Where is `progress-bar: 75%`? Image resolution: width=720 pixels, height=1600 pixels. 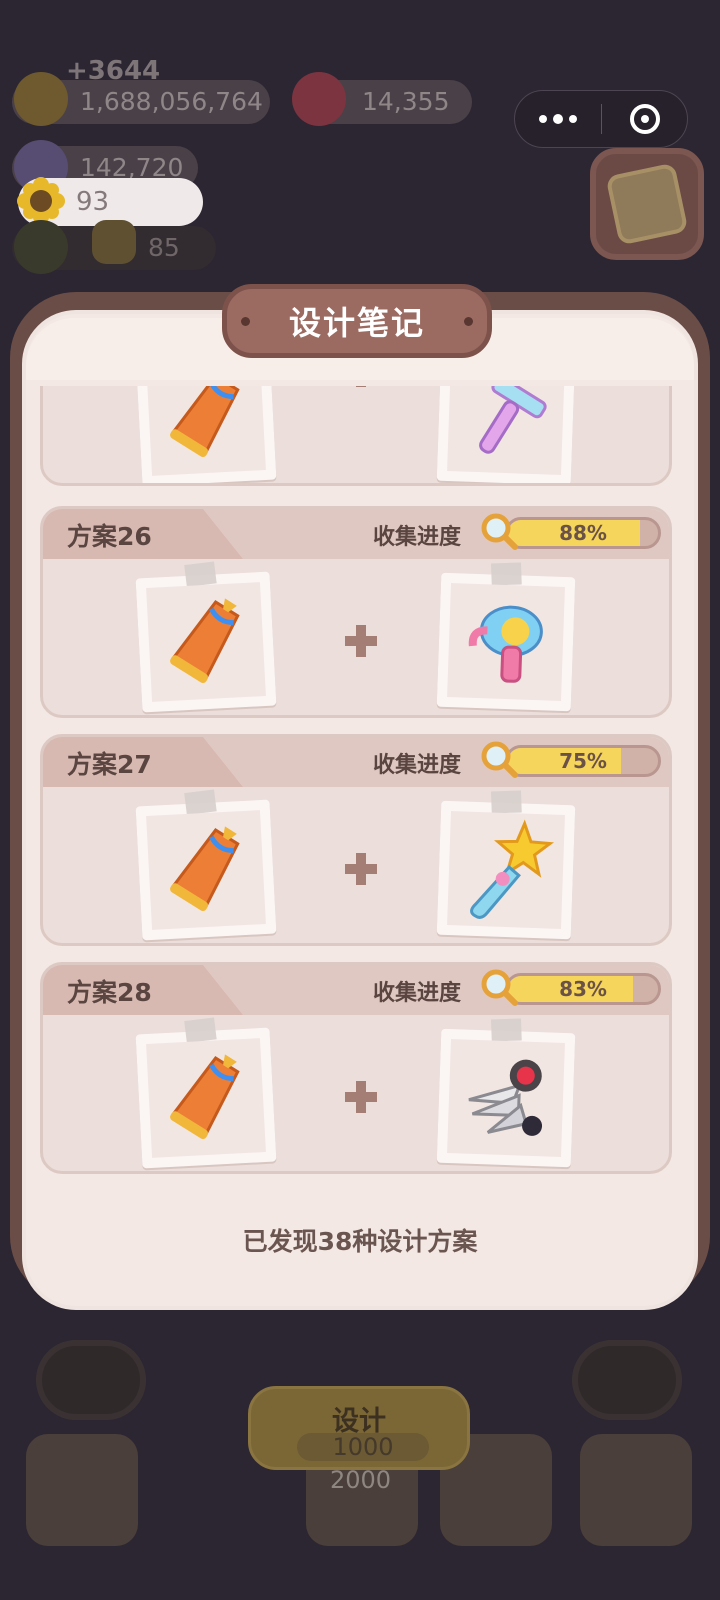 progress-bar: 75% is located at coordinates (583, 761).